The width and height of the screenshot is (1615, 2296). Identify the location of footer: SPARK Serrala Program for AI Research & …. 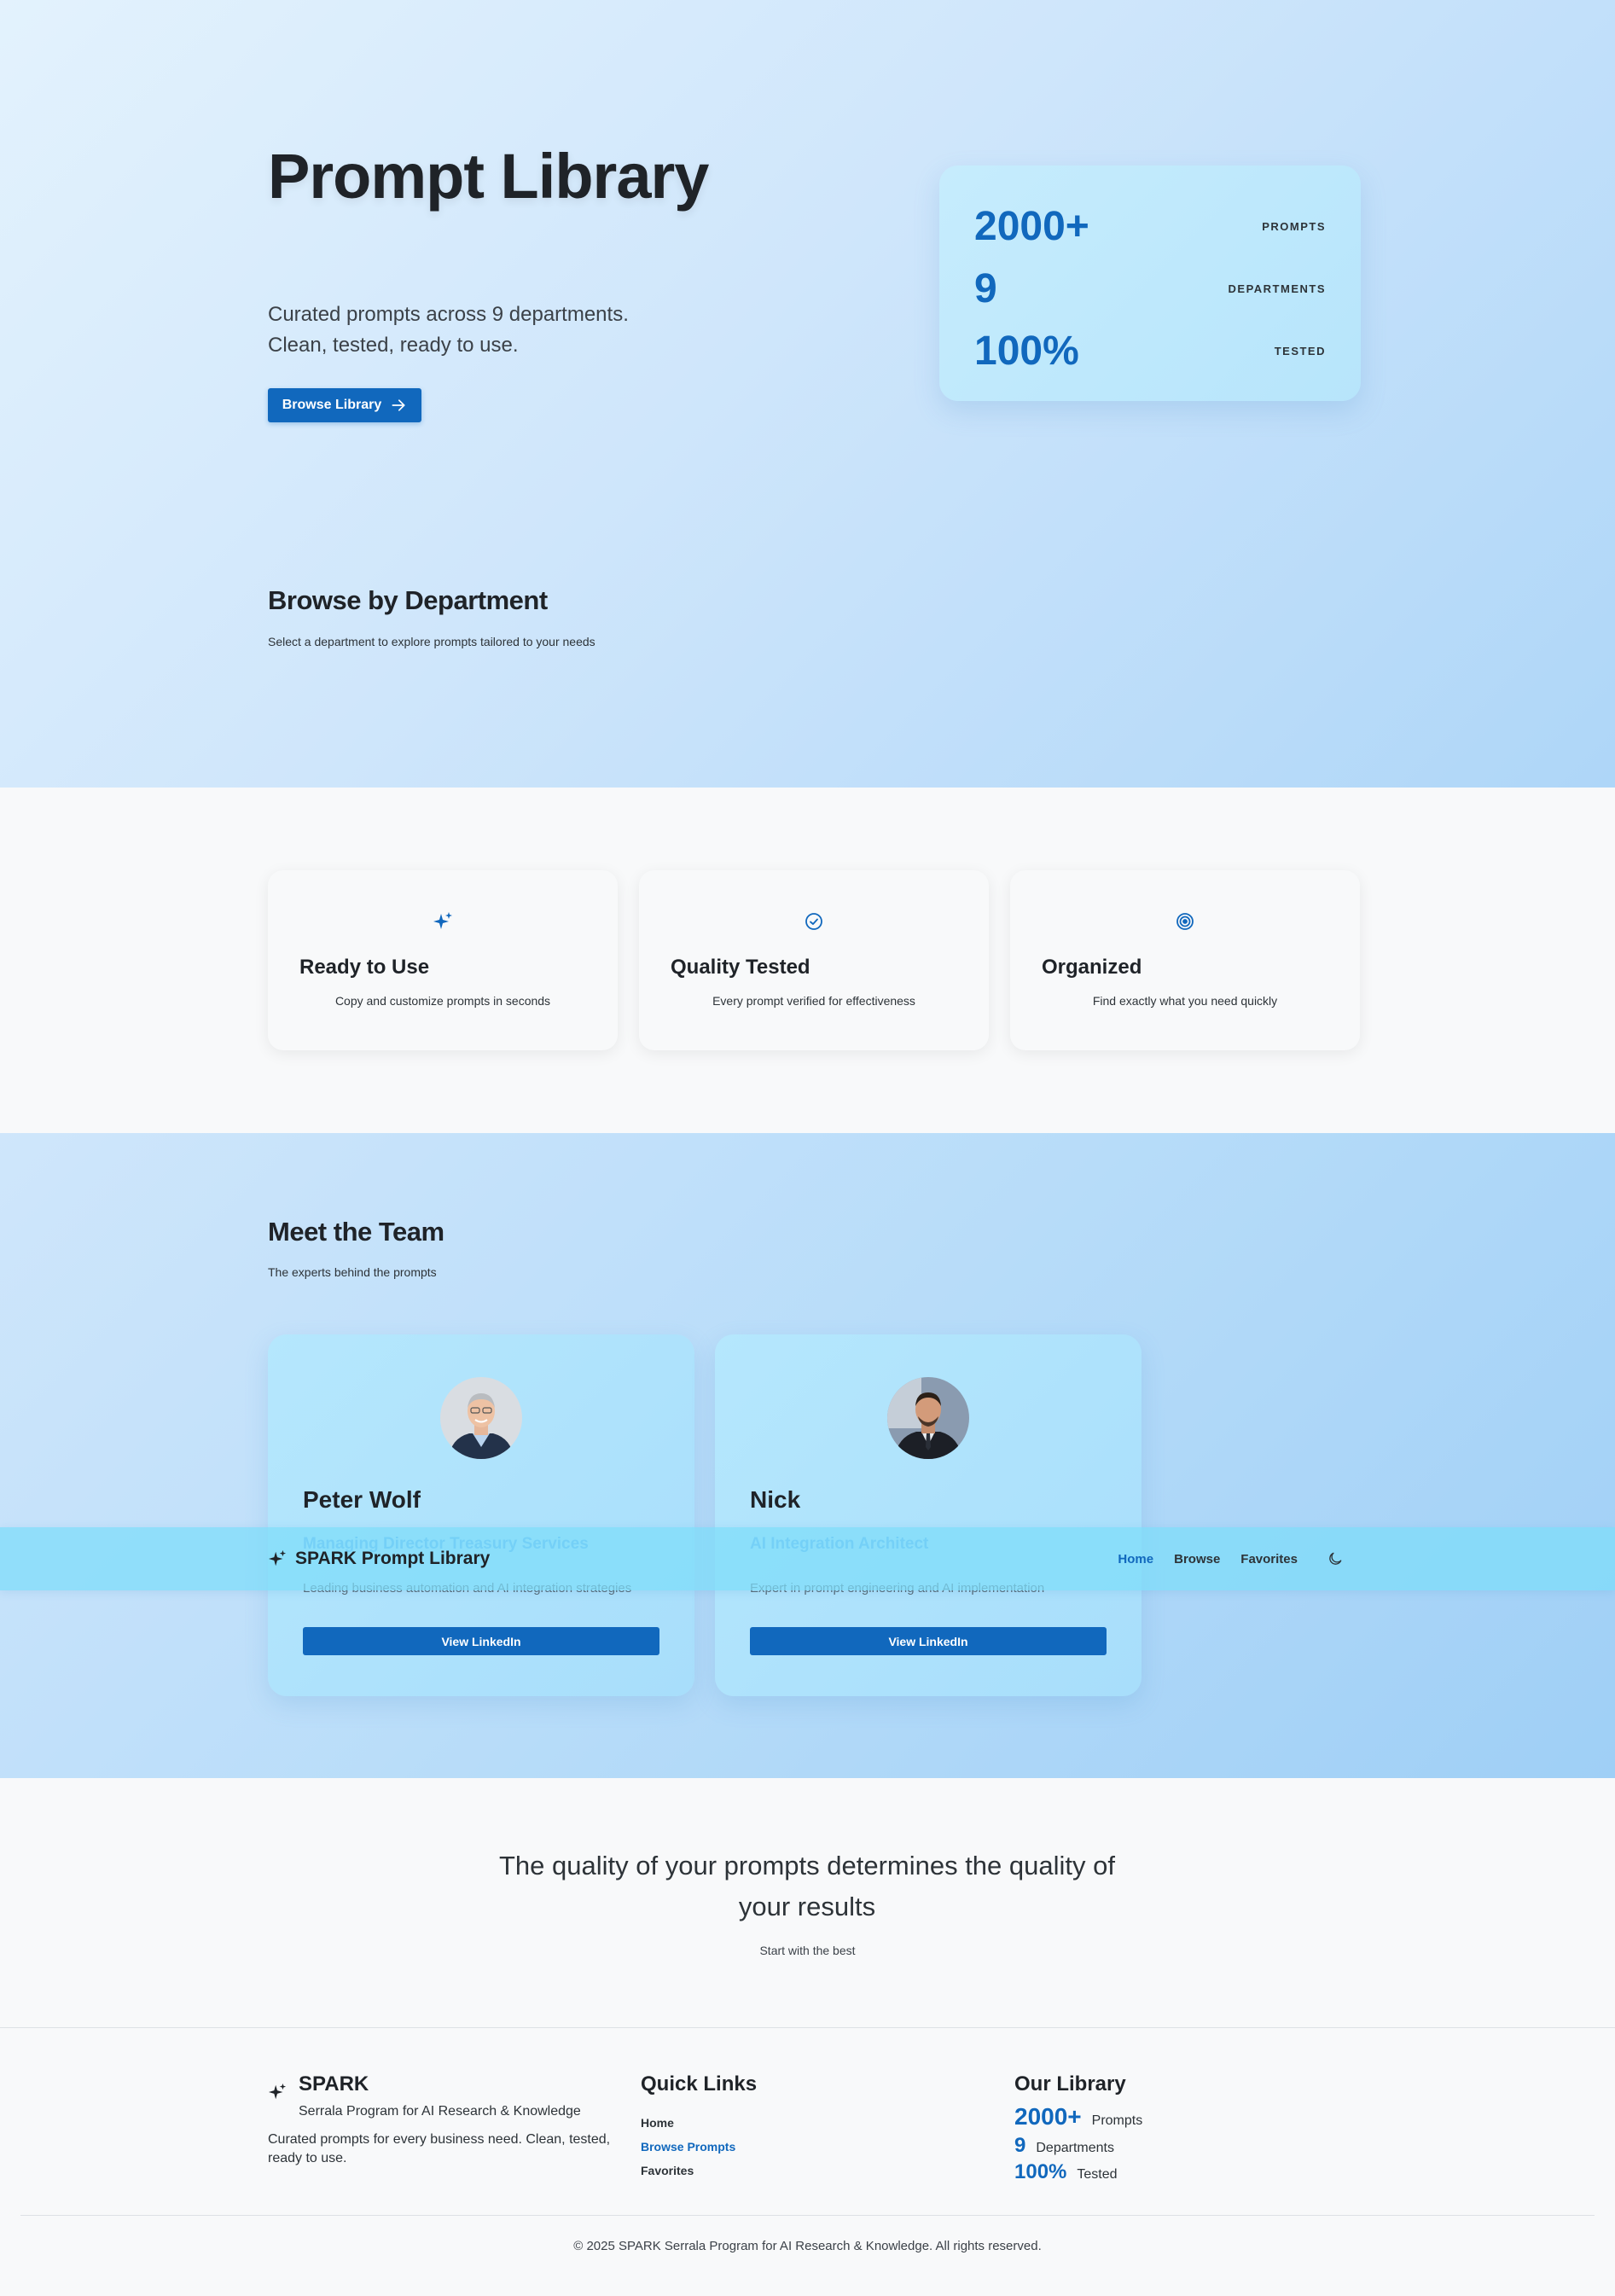
(808, 2161).